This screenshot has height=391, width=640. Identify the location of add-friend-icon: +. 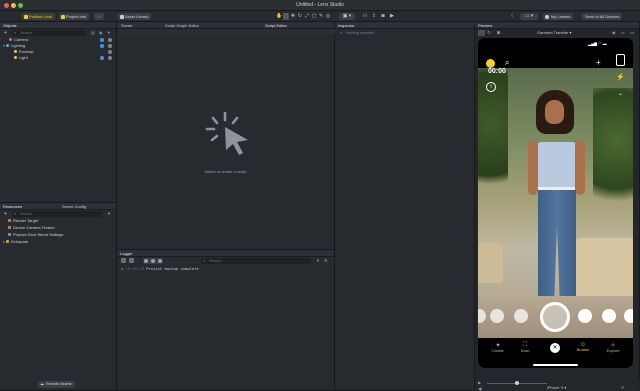
(598, 62).